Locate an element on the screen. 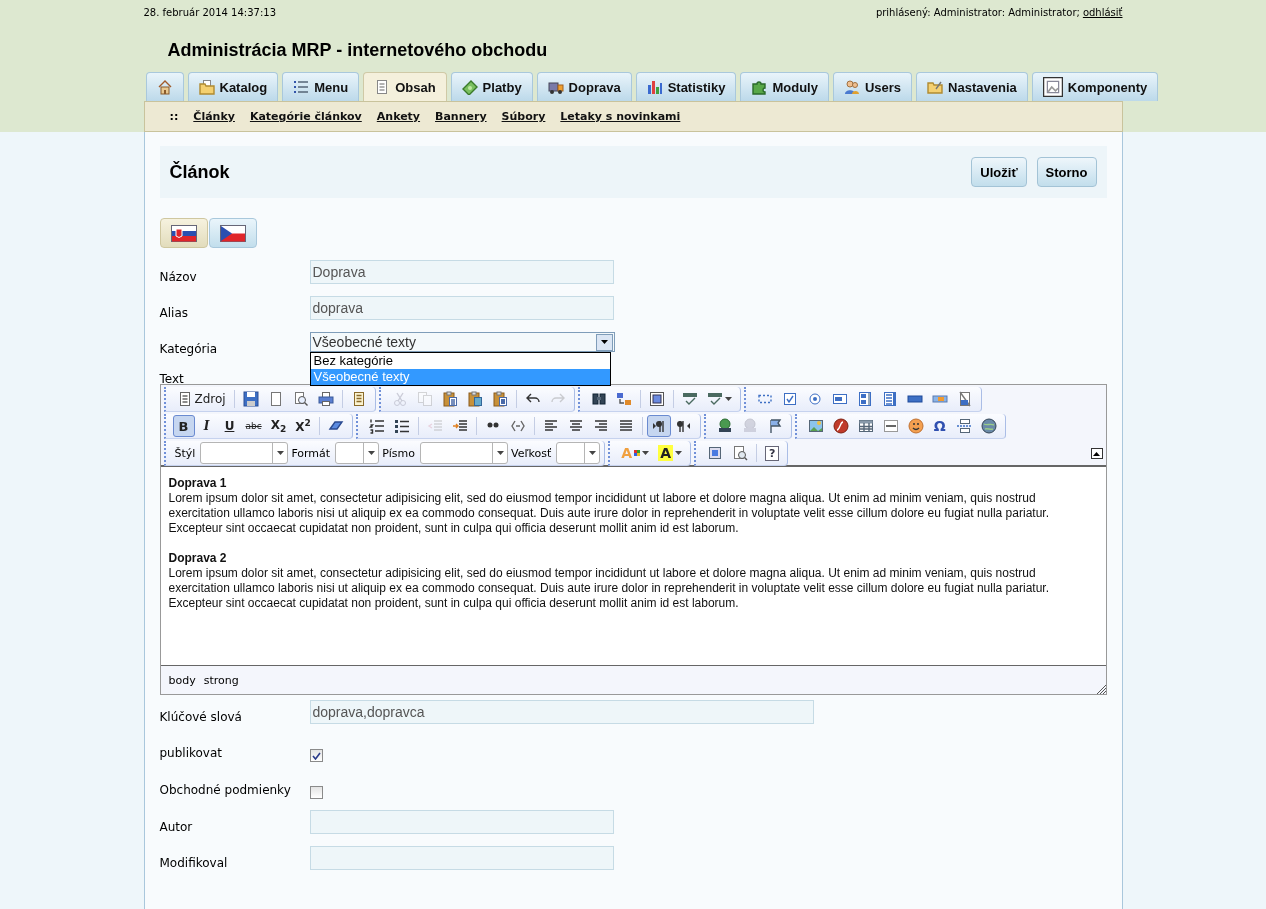  nav-tab: Users is located at coordinates (872, 86).